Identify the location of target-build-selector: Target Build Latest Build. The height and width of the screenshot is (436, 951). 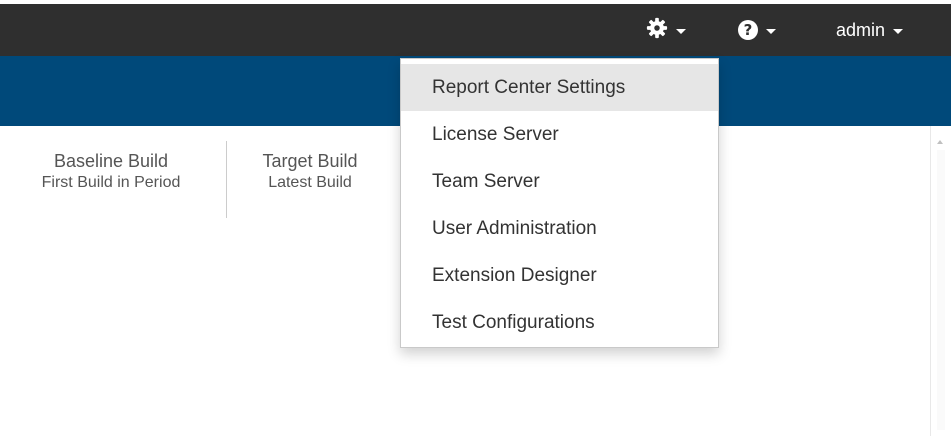
(310, 172).